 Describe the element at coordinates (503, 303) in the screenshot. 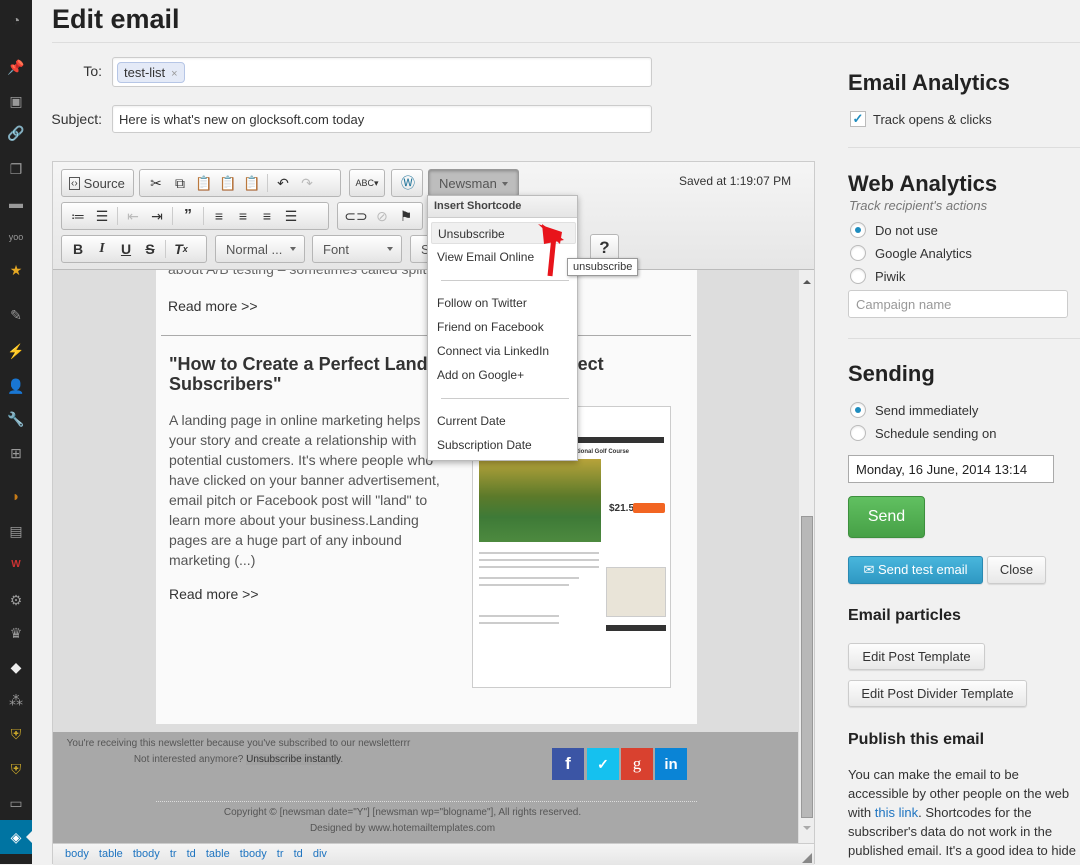

I see `menu-item-twitter: Follow on Twitter` at that location.